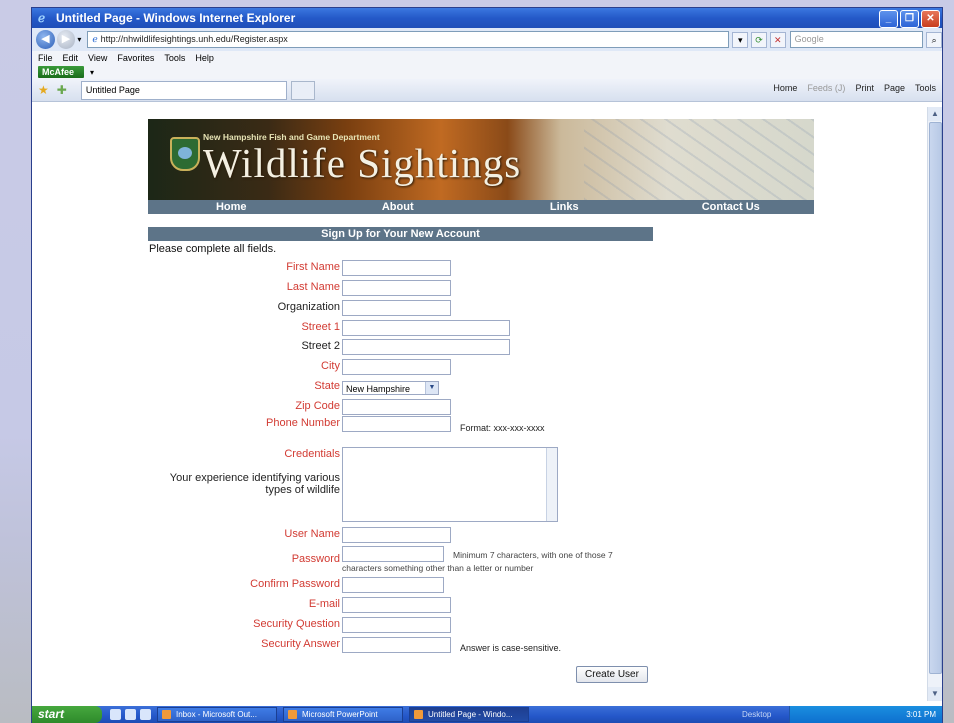  Describe the element at coordinates (888, 19) in the screenshot. I see `minimize-button: _` at that location.